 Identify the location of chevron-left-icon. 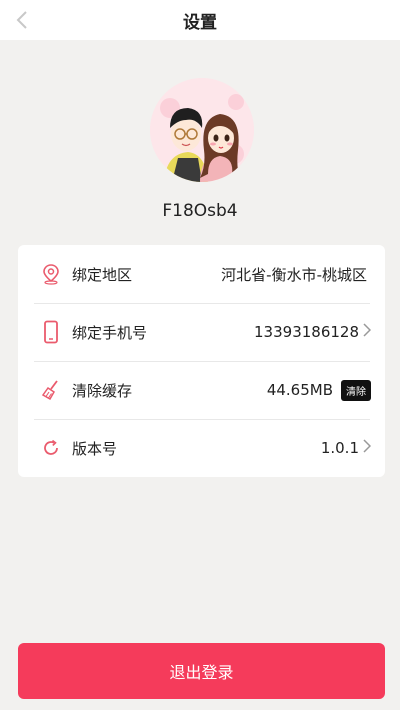
(21, 20).